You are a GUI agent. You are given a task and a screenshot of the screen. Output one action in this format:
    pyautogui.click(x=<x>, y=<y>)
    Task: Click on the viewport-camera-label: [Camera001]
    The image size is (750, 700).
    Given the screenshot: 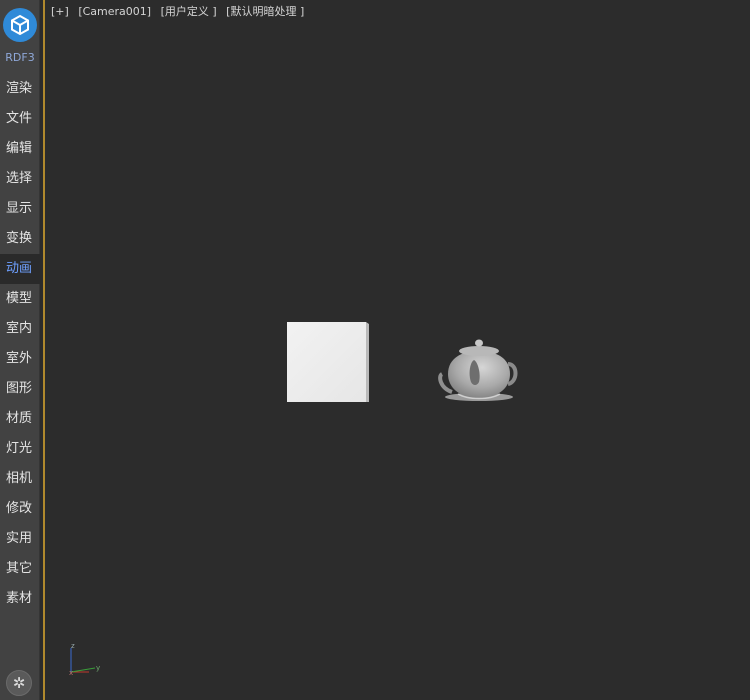 What is the action you would take?
    pyautogui.click(x=114, y=11)
    